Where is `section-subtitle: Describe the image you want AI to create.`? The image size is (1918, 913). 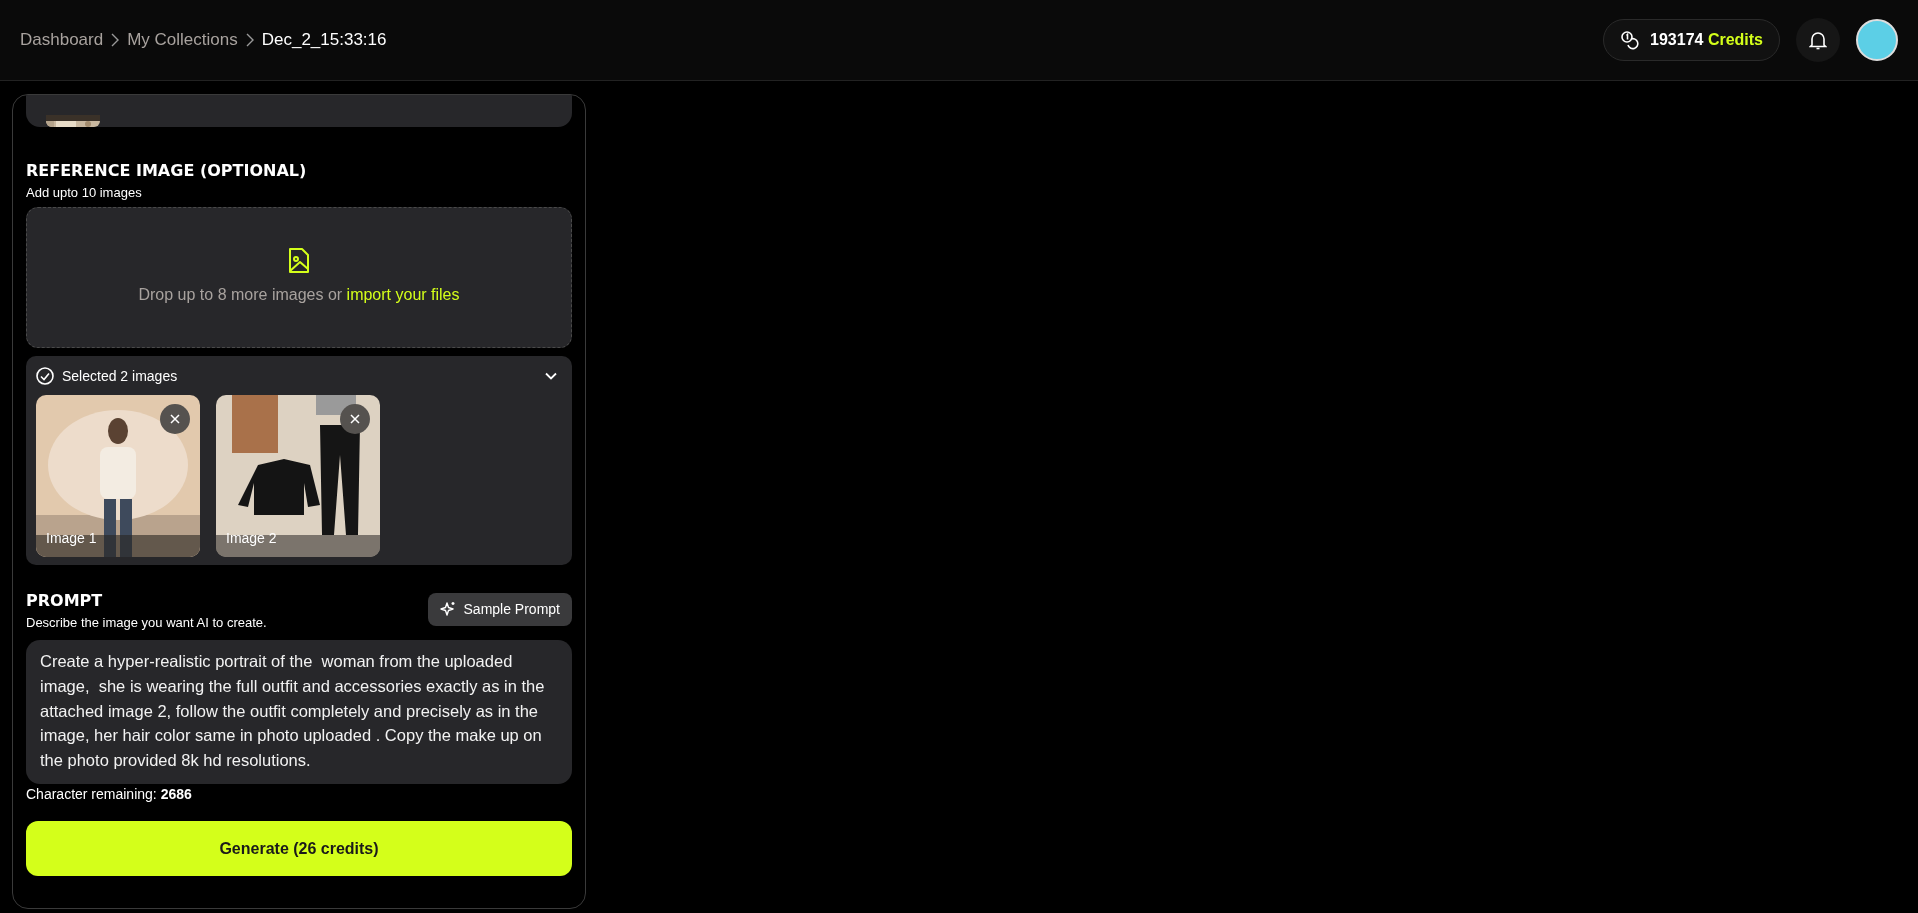 section-subtitle: Describe the image you want AI to create. is located at coordinates (146, 622).